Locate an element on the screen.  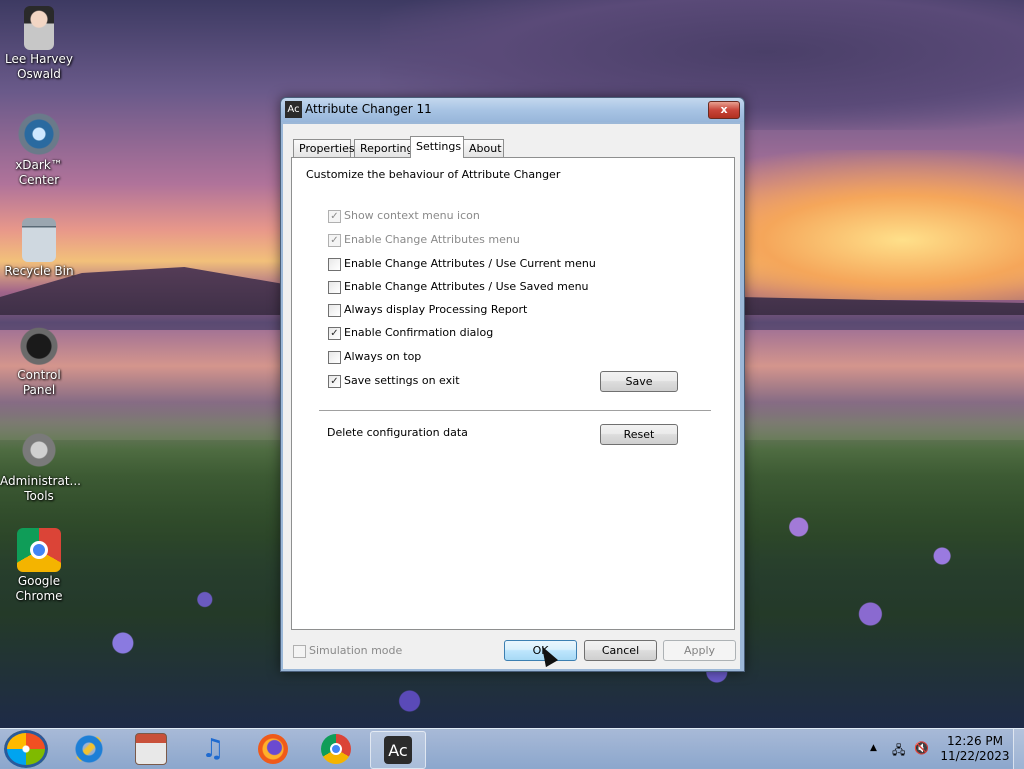
user-doll-icon is located at coordinates (39, 28).